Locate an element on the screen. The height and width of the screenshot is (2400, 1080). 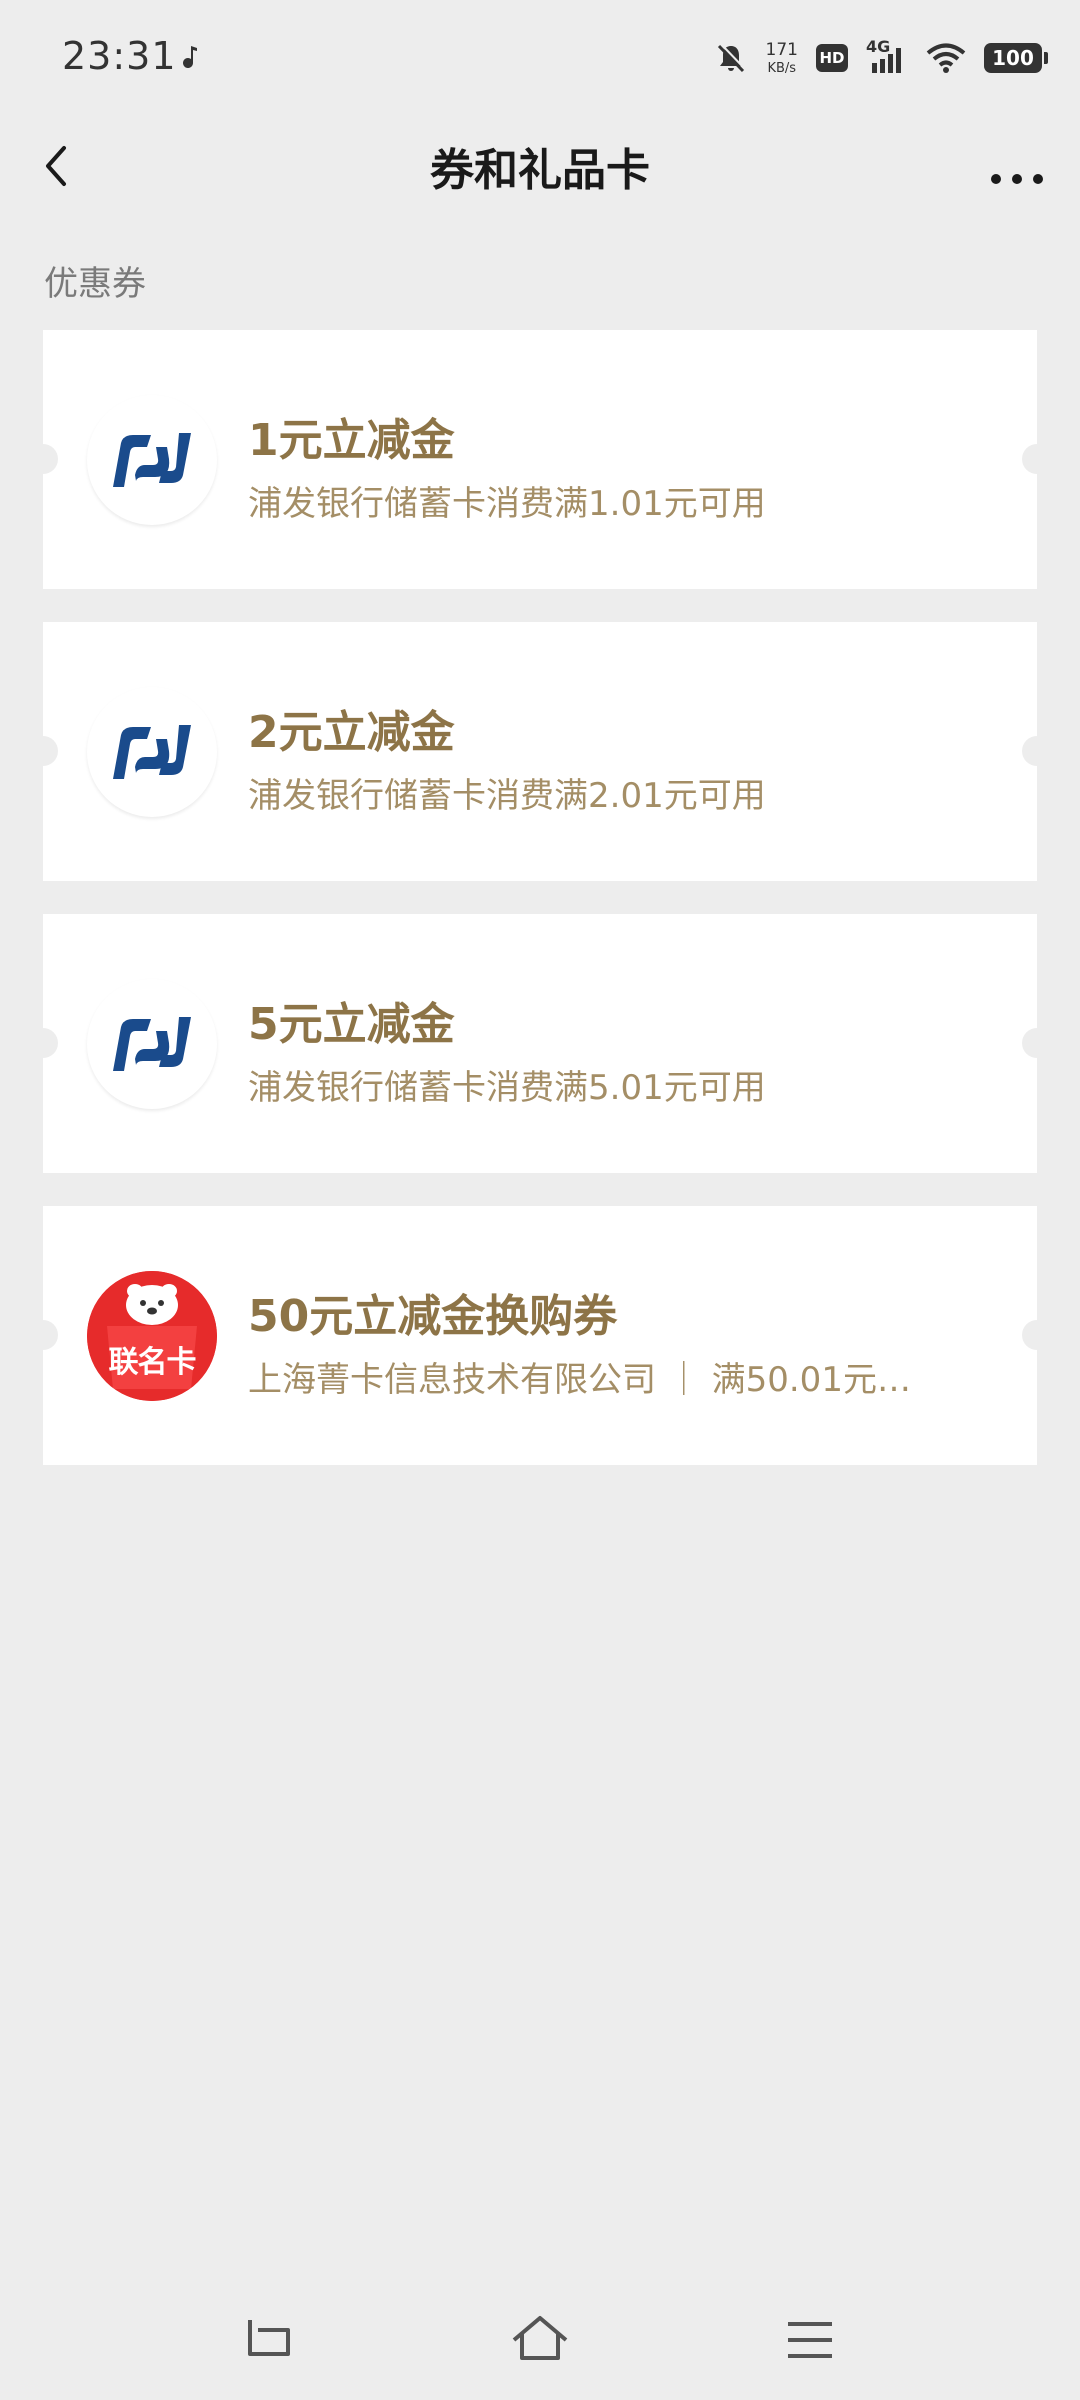
lianmingka-logo-text: 联名卡 is located at coordinates (152, 1362).